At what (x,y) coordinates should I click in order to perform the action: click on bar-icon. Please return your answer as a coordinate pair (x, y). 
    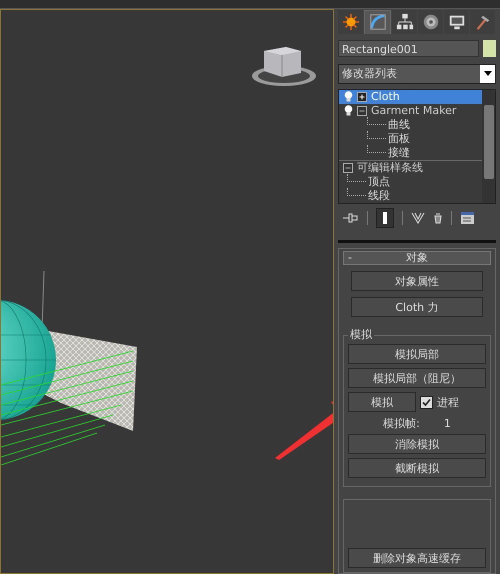
    Looking at the image, I should click on (385, 218).